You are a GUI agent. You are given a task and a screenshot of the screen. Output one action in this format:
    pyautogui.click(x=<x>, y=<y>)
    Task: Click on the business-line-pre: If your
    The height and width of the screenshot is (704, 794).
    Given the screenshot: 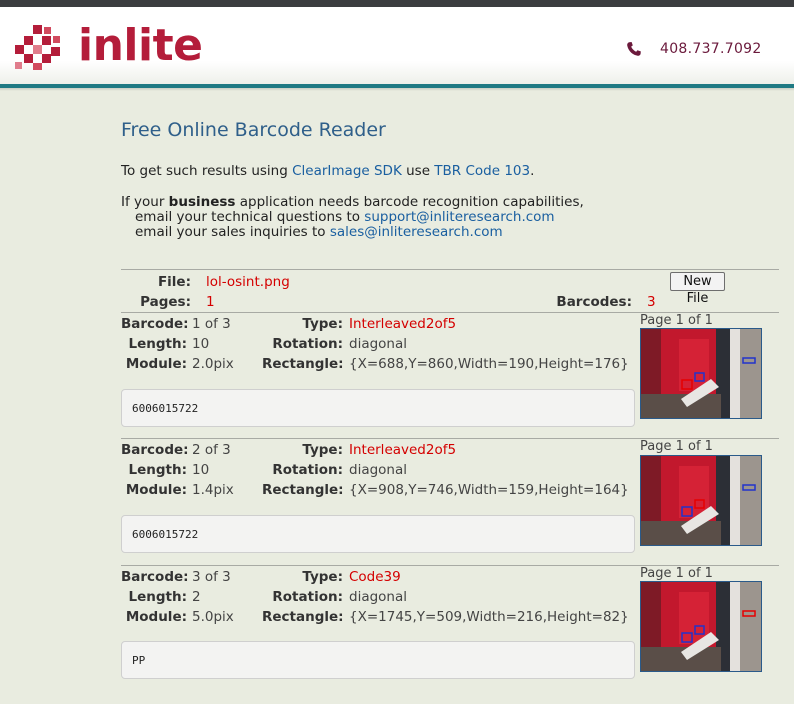 What is the action you would take?
    pyautogui.click(x=145, y=202)
    